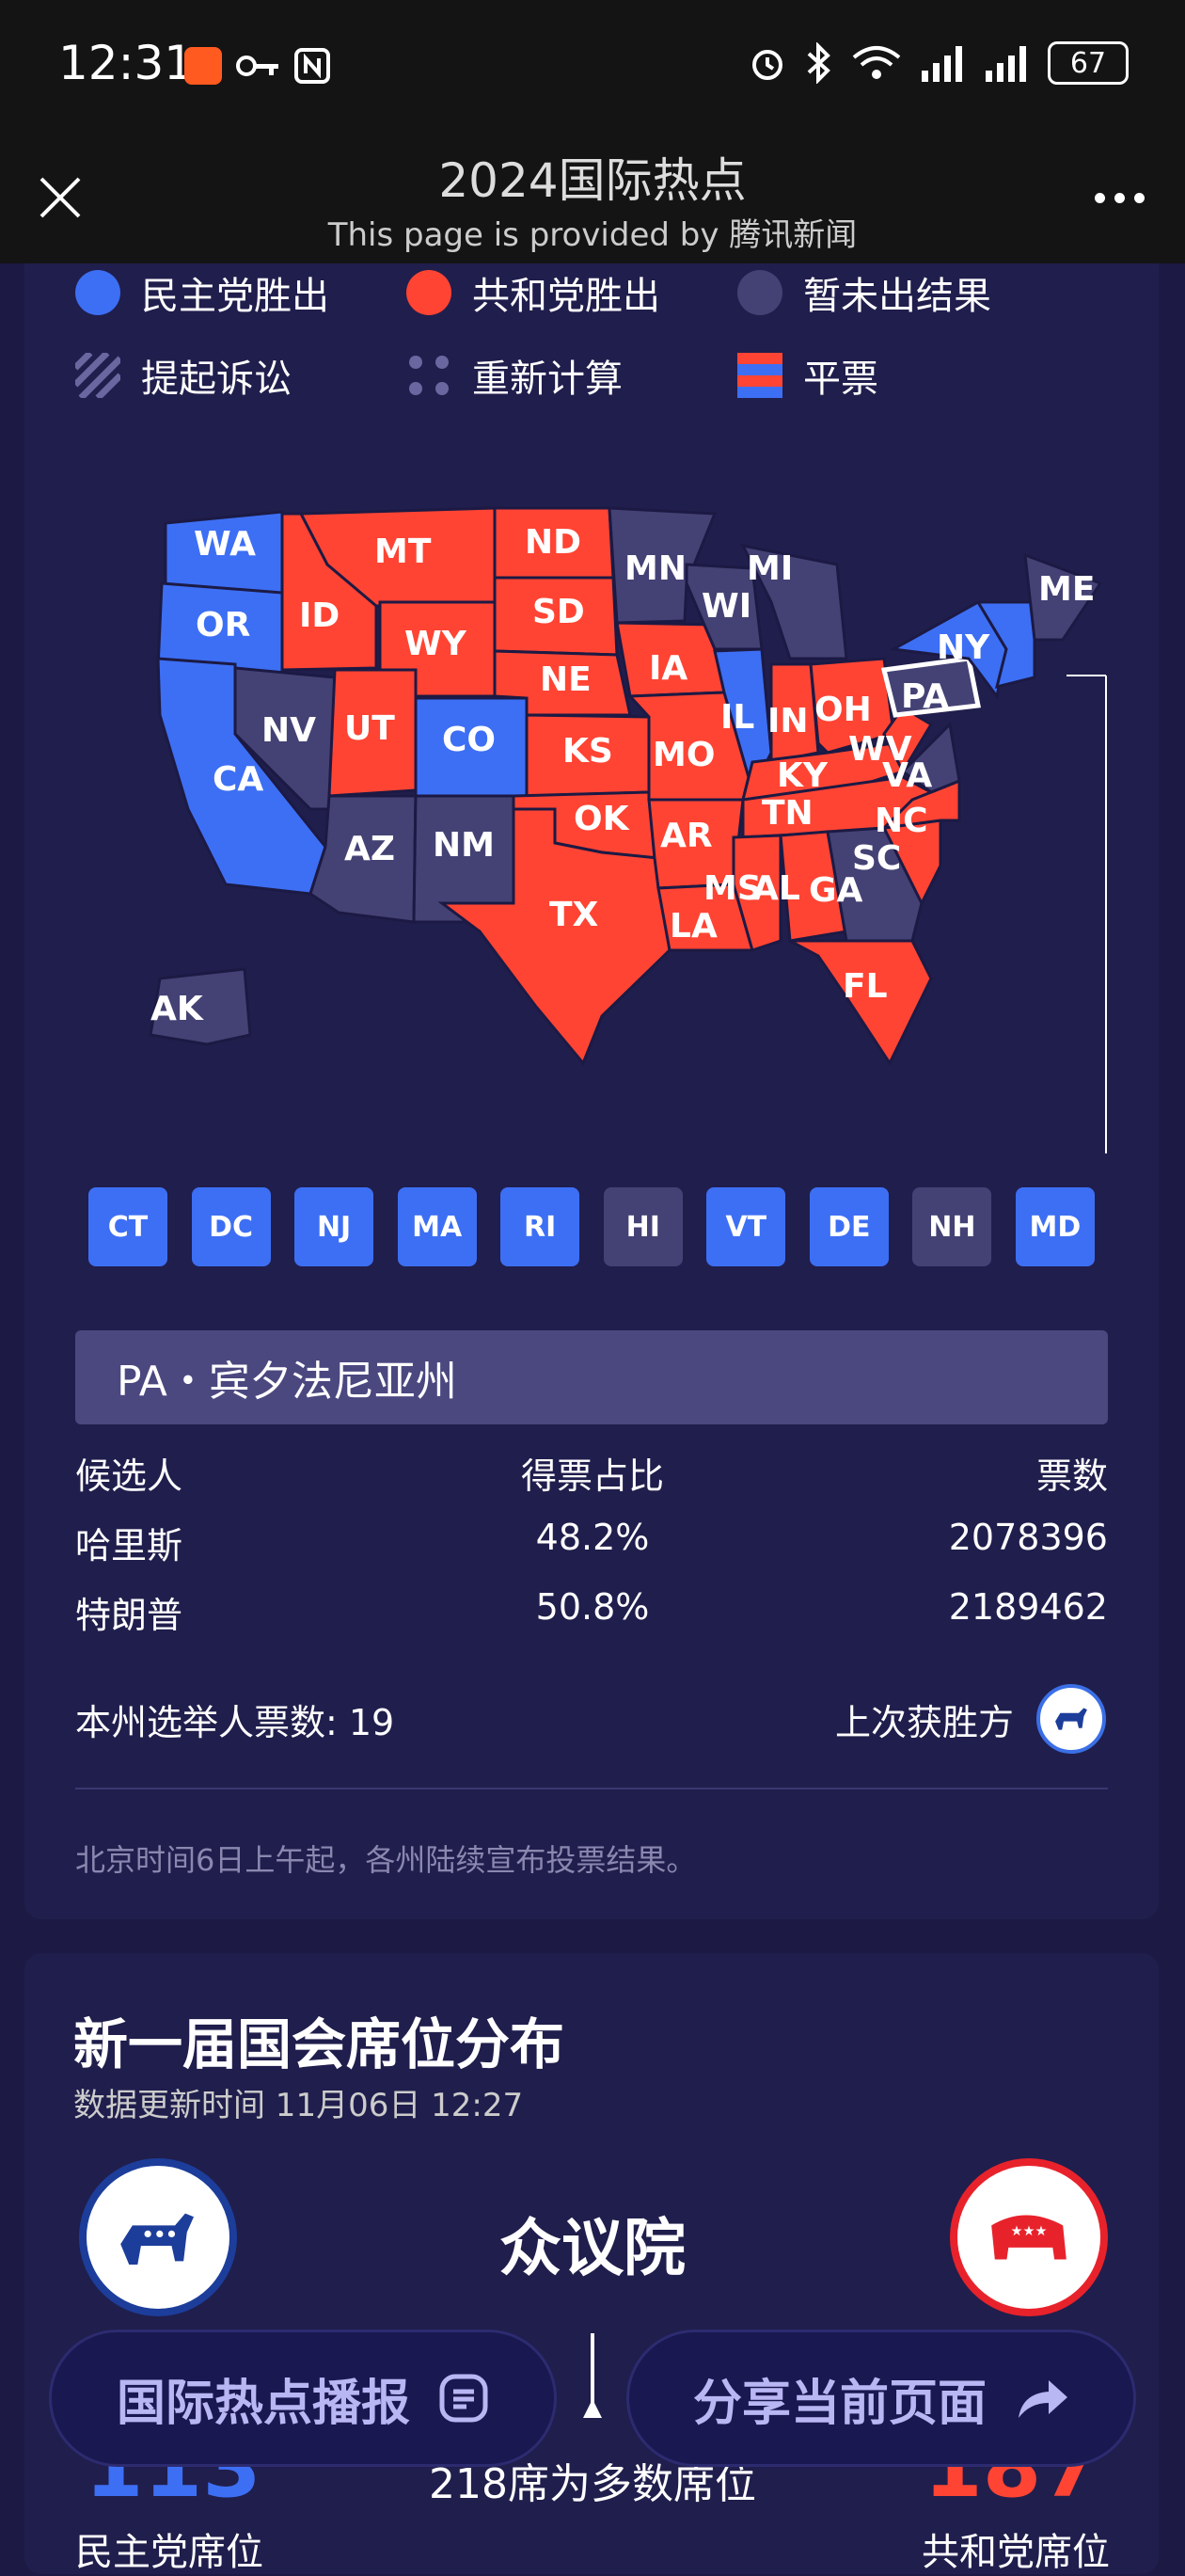 Image resolution: width=1185 pixels, height=2576 pixels. I want to click on results-note: 北京时间6日上午起，各州陆续宣布投票结果。, so click(386, 1860).